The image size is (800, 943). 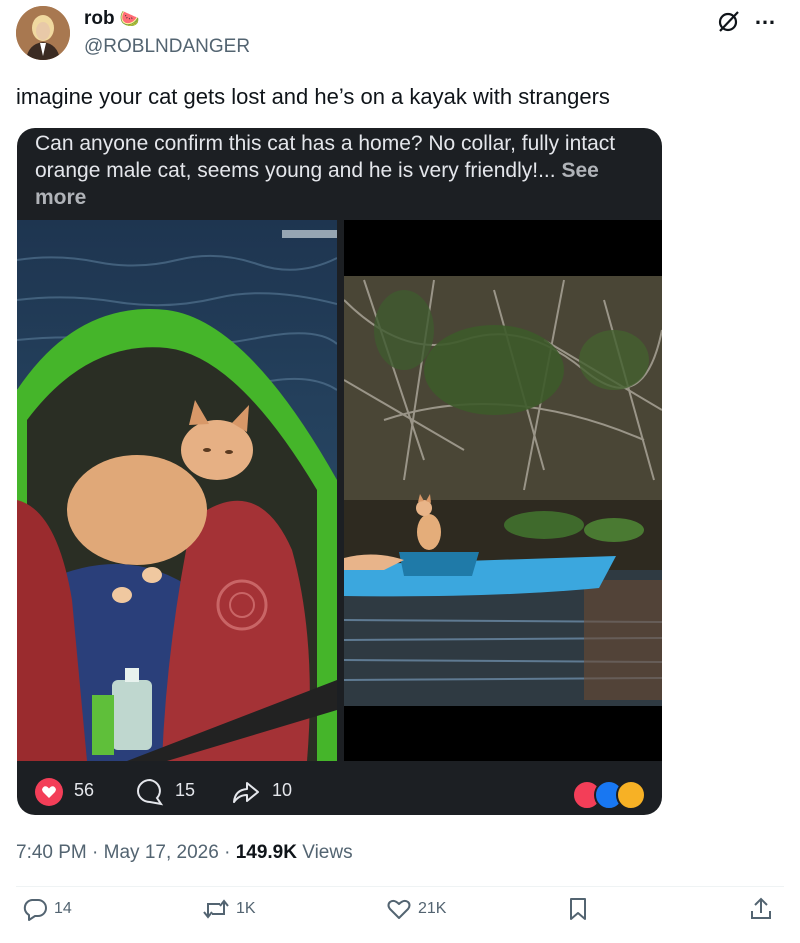 I want to click on bookmark-icon, so click(x=578, y=909).